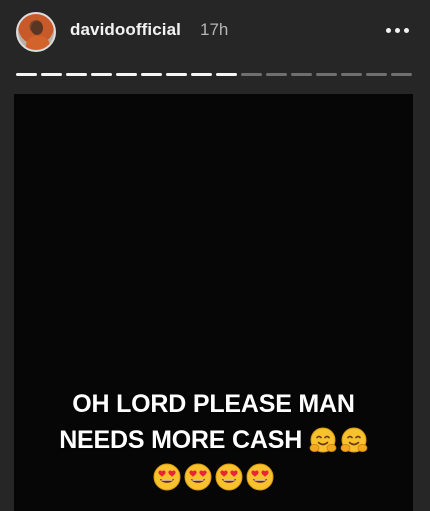 The image size is (430, 511). I want to click on story-progress-bar, so click(214, 75).